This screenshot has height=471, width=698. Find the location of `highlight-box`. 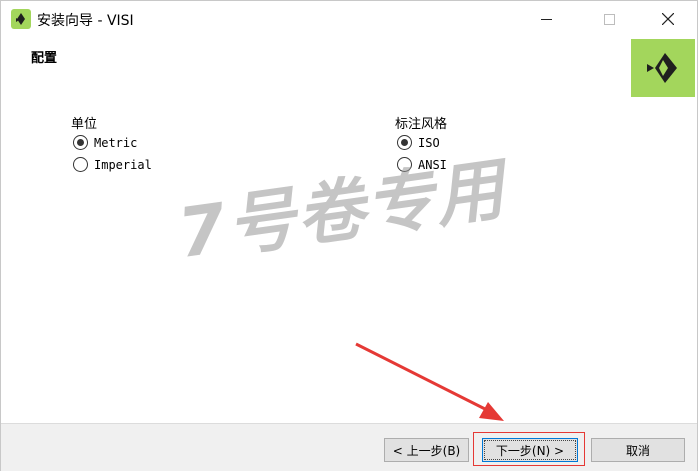

highlight-box is located at coordinates (529, 449).